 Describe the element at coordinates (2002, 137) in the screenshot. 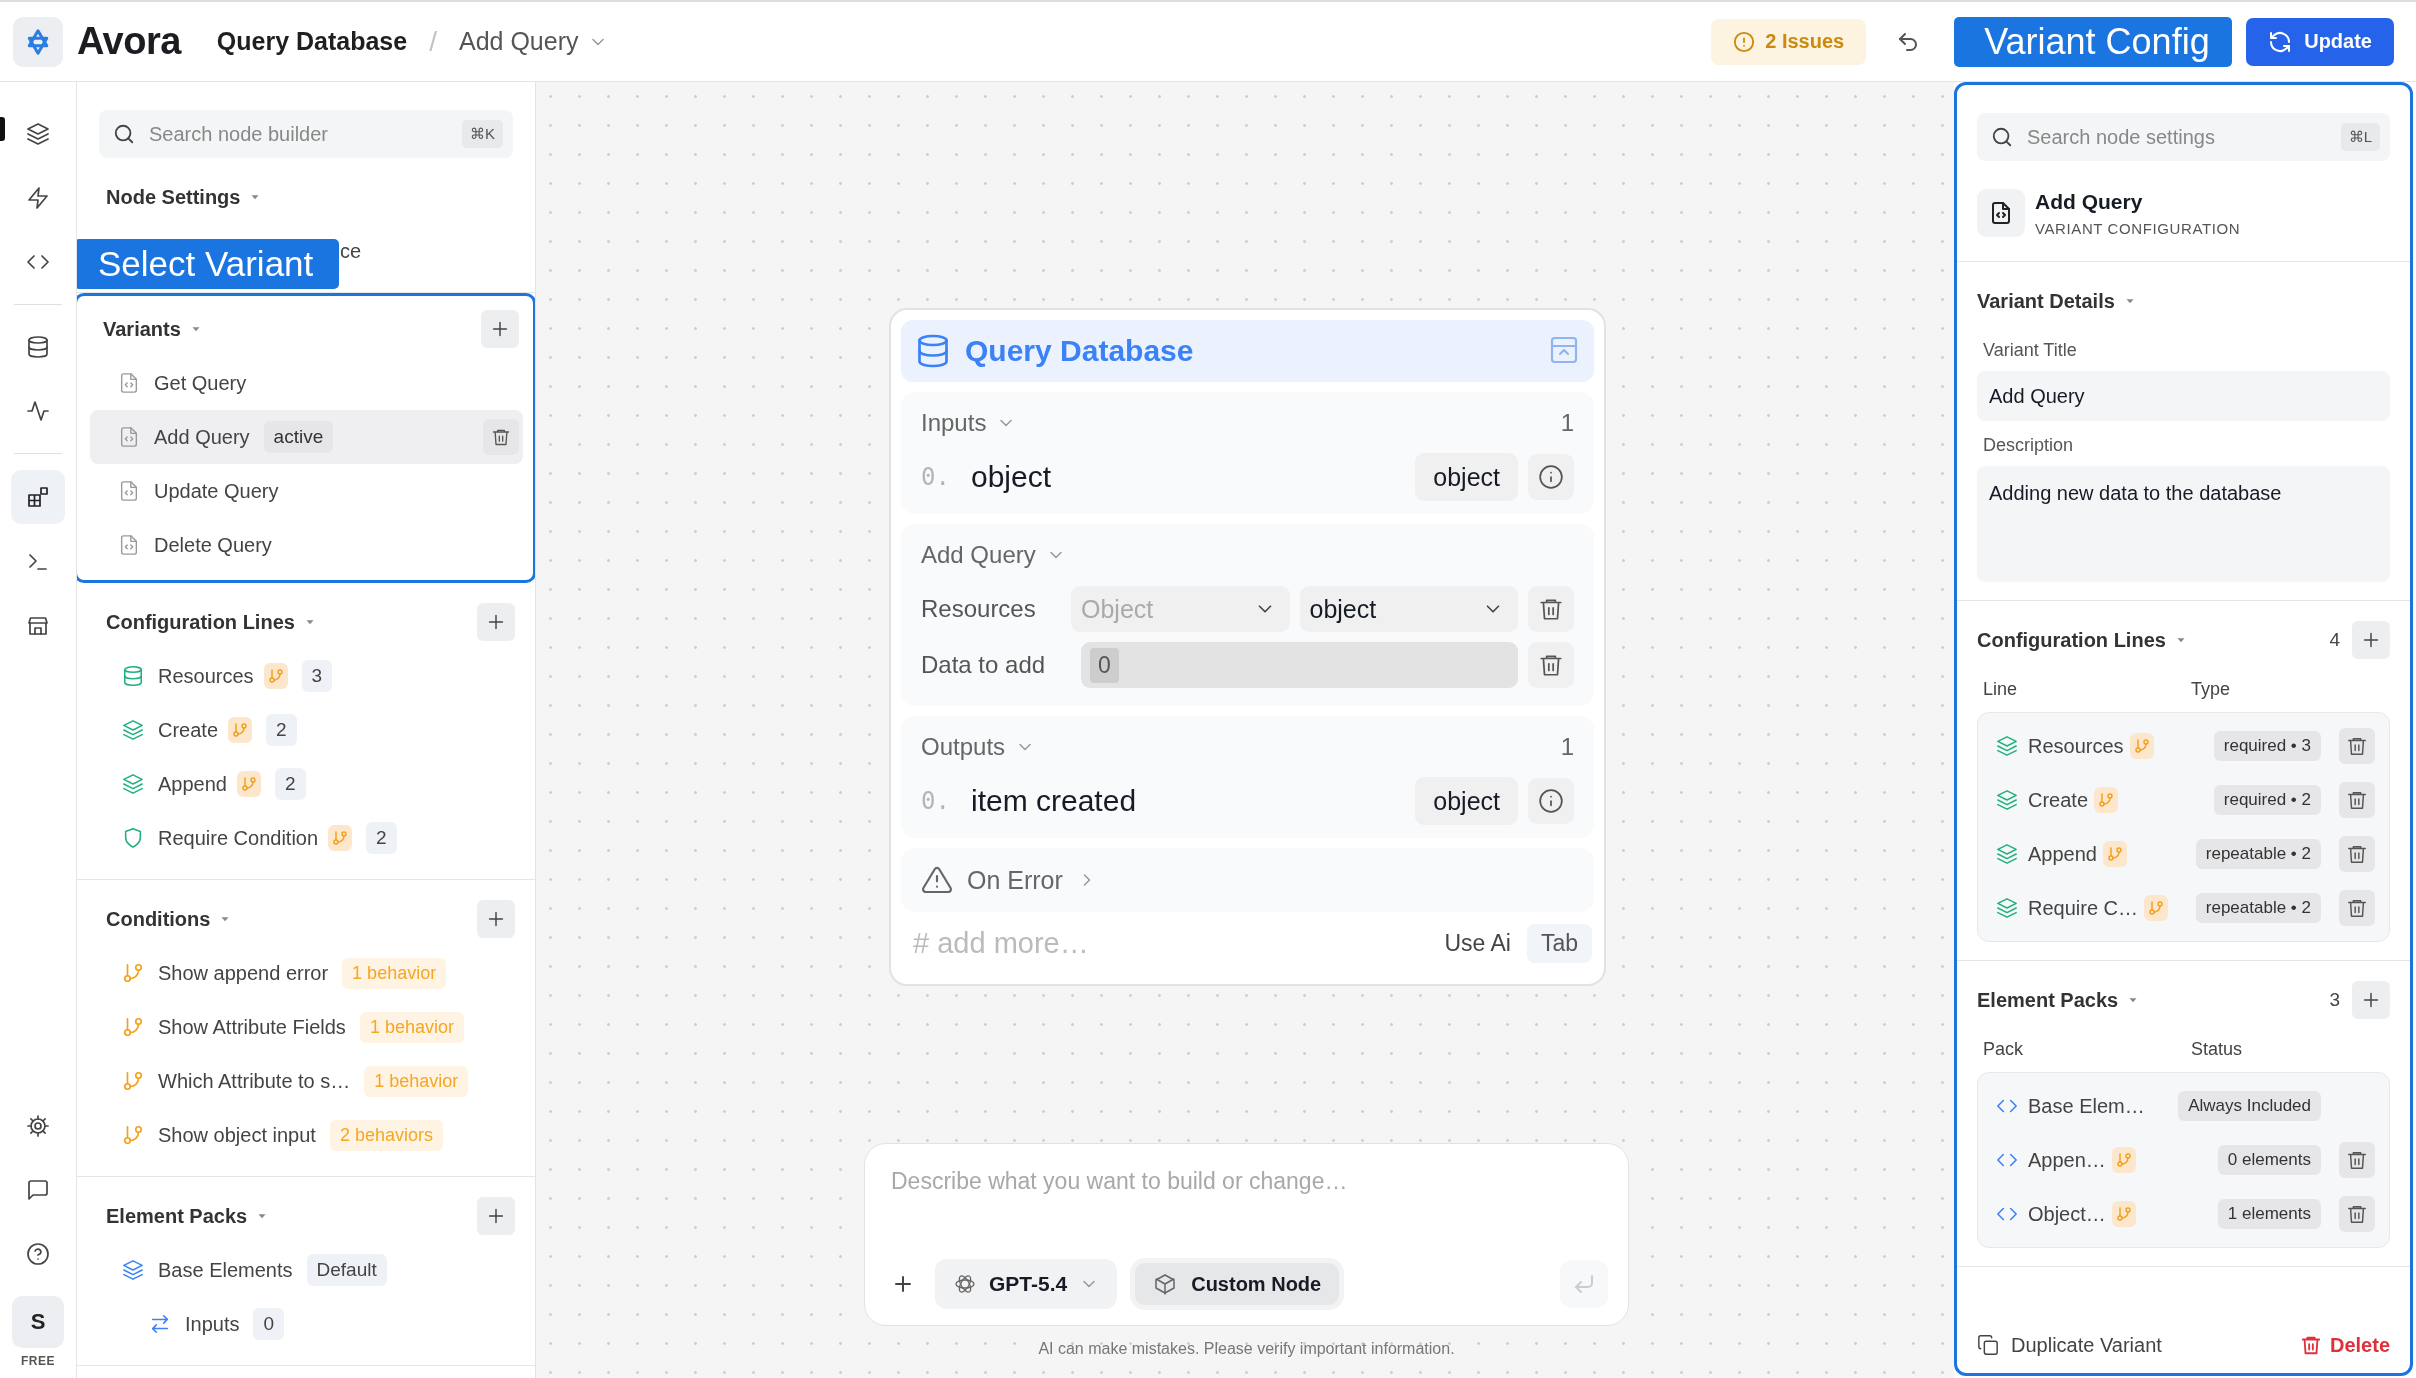

I see `search-icon` at that location.